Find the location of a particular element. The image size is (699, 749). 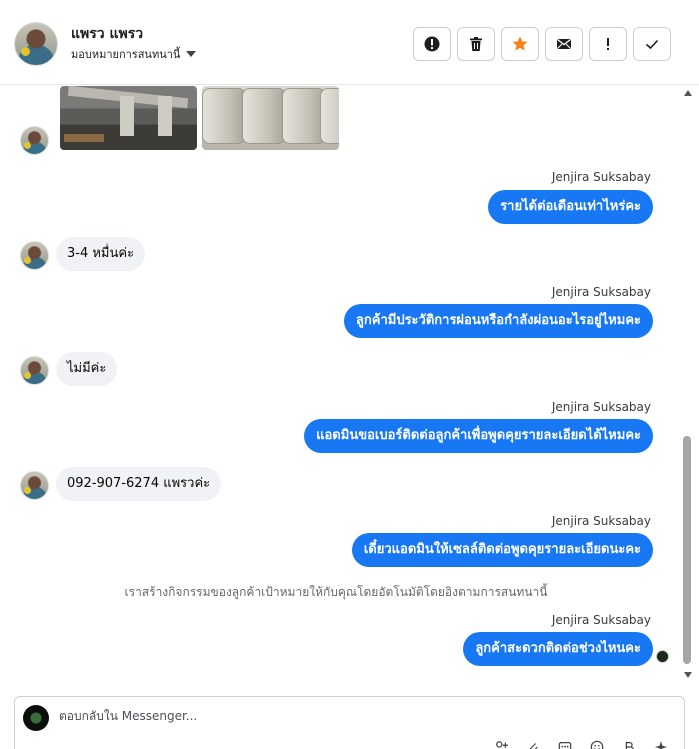

star-button is located at coordinates (520, 44).